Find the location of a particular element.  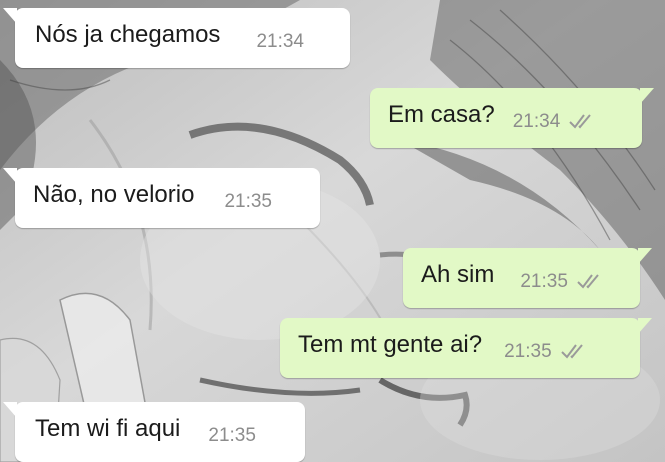

message-text: Ah sim is located at coordinates (458, 274).